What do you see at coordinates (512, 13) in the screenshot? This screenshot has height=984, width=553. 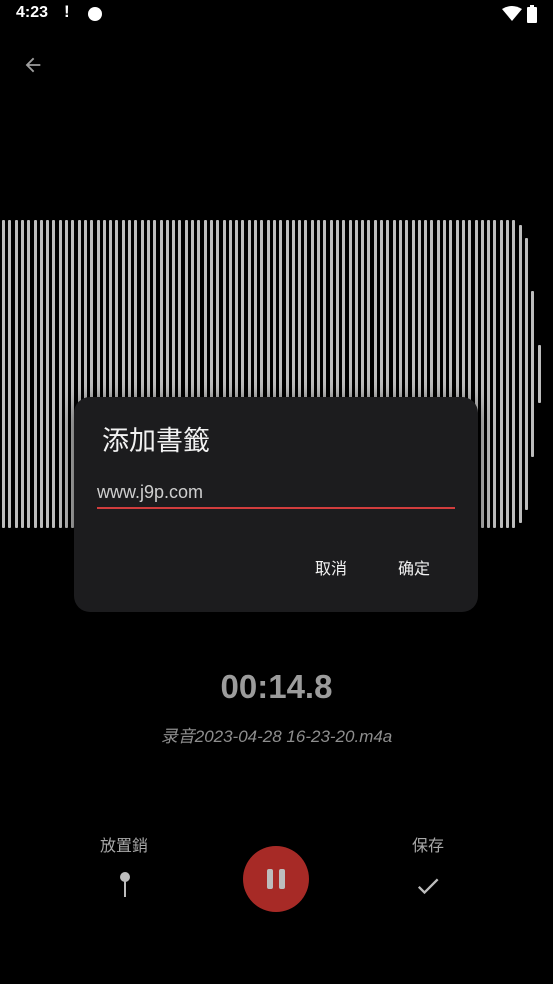 I see `wifi-icon` at bounding box center [512, 13].